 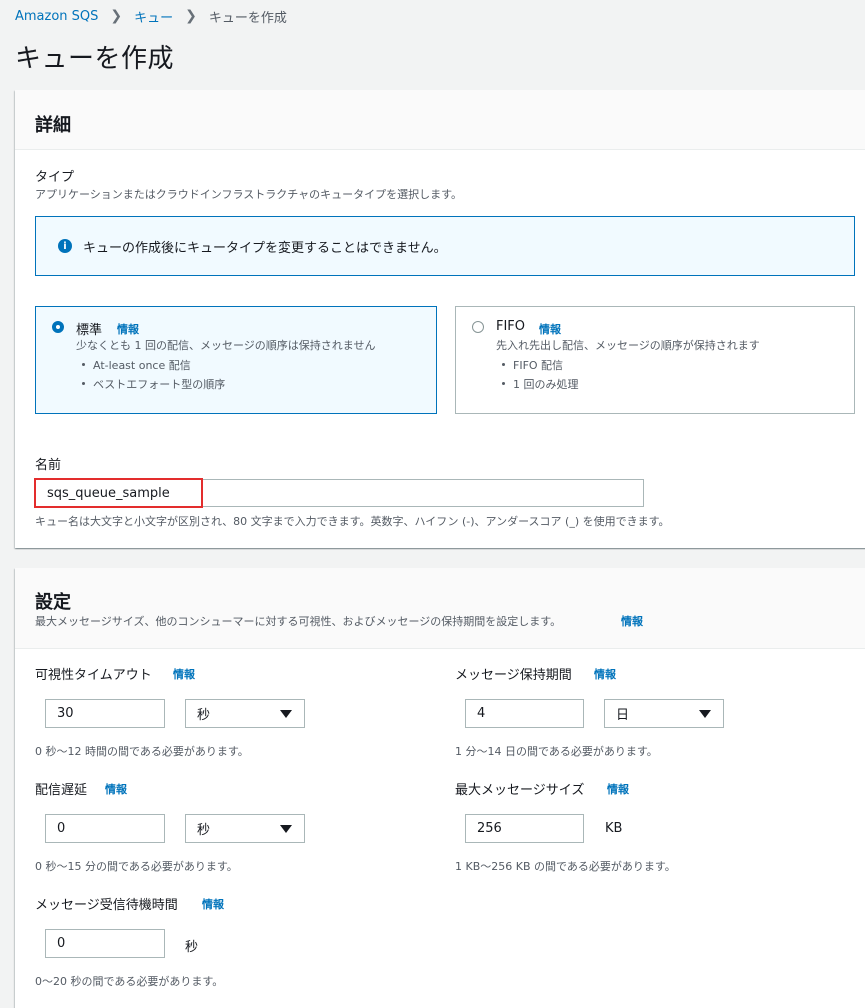 What do you see at coordinates (249, 194) in the screenshot?
I see `type-description: アプリケーションまたはクラウドインフラストラクチャのキュータイプを選択します。` at bounding box center [249, 194].